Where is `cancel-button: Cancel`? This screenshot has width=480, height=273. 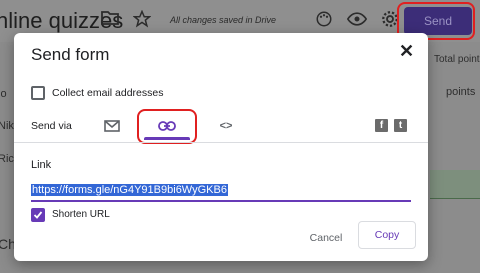 cancel-button: Cancel is located at coordinates (326, 238).